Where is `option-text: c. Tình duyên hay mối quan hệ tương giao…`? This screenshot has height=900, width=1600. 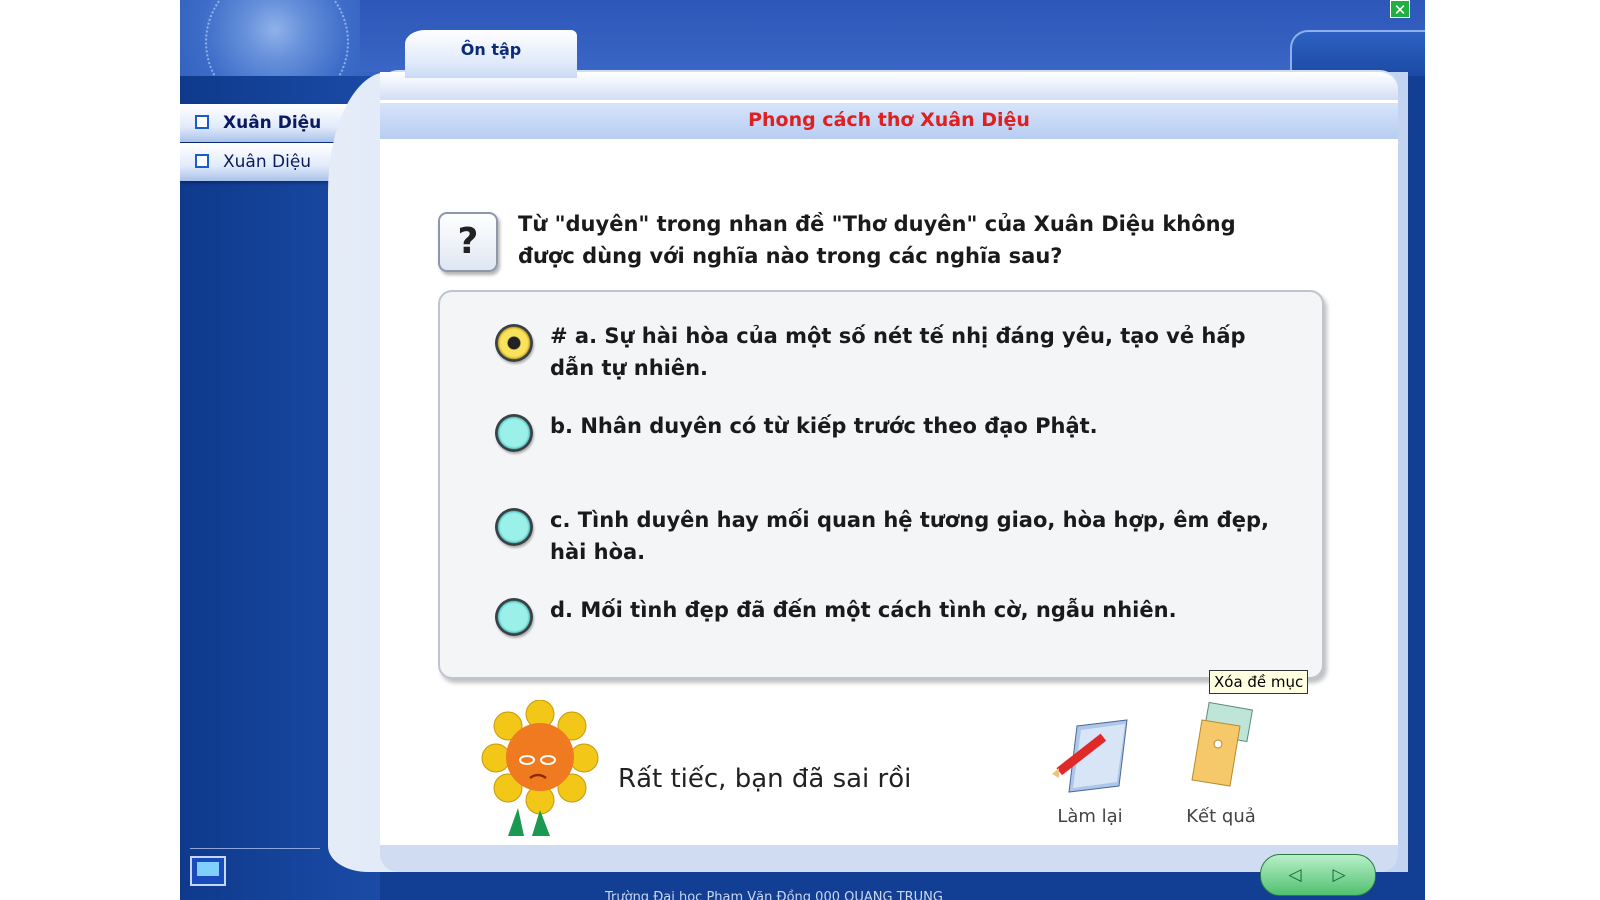 option-text: c. Tình duyên hay mối quan hệ tương giao… is located at coordinates (909, 536).